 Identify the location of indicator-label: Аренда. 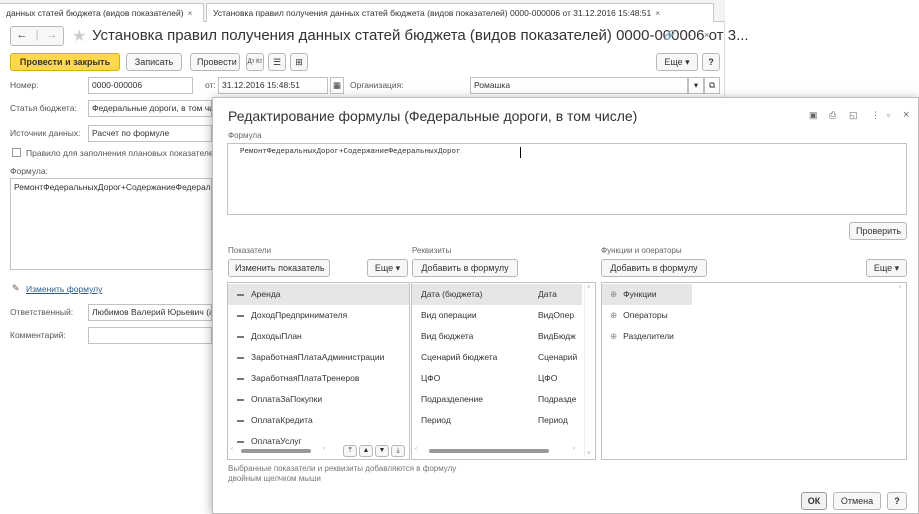
(266, 294).